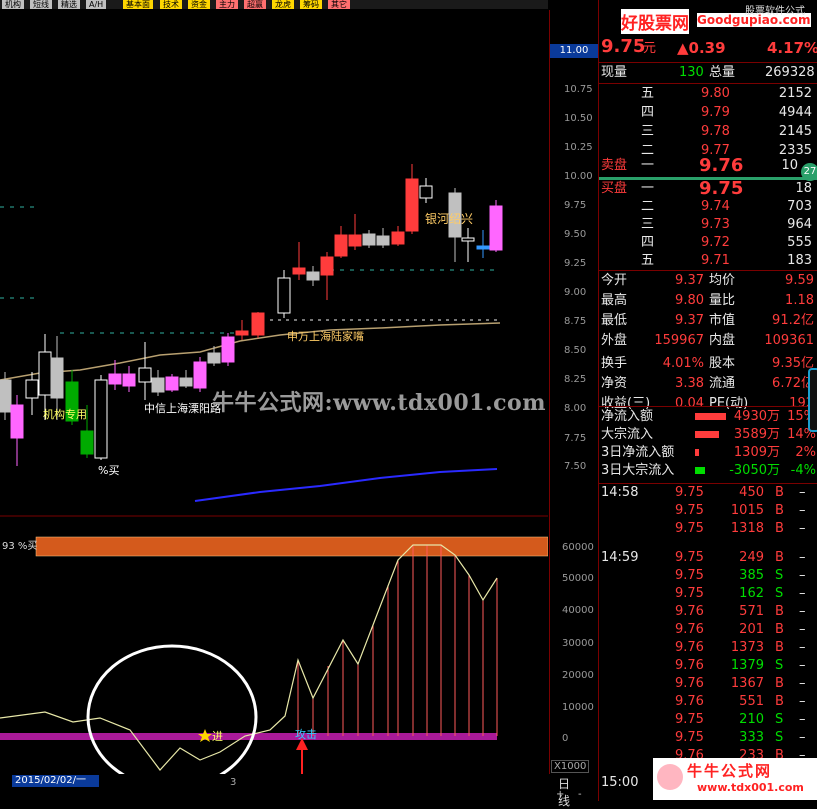 The image size is (817, 809). Describe the element at coordinates (575, 408) in the screenshot. I see `price-tick: 8.00` at that location.